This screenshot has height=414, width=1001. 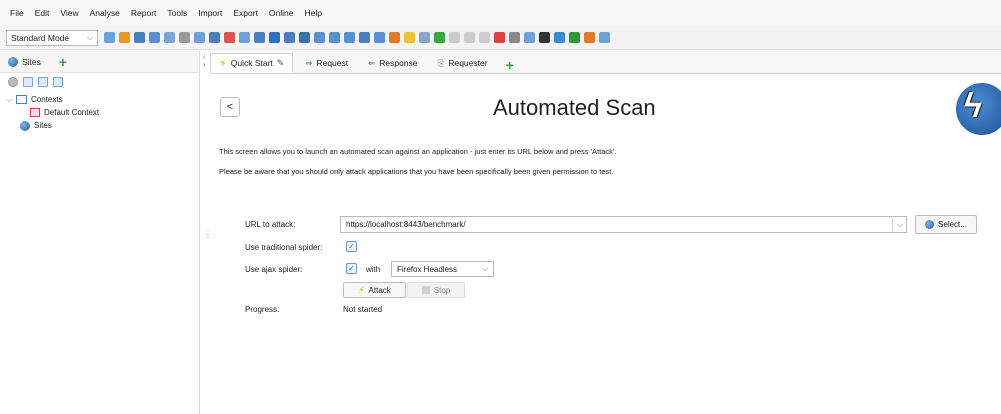 What do you see at coordinates (313, 13) in the screenshot?
I see `menu-item-help: Help` at bounding box center [313, 13].